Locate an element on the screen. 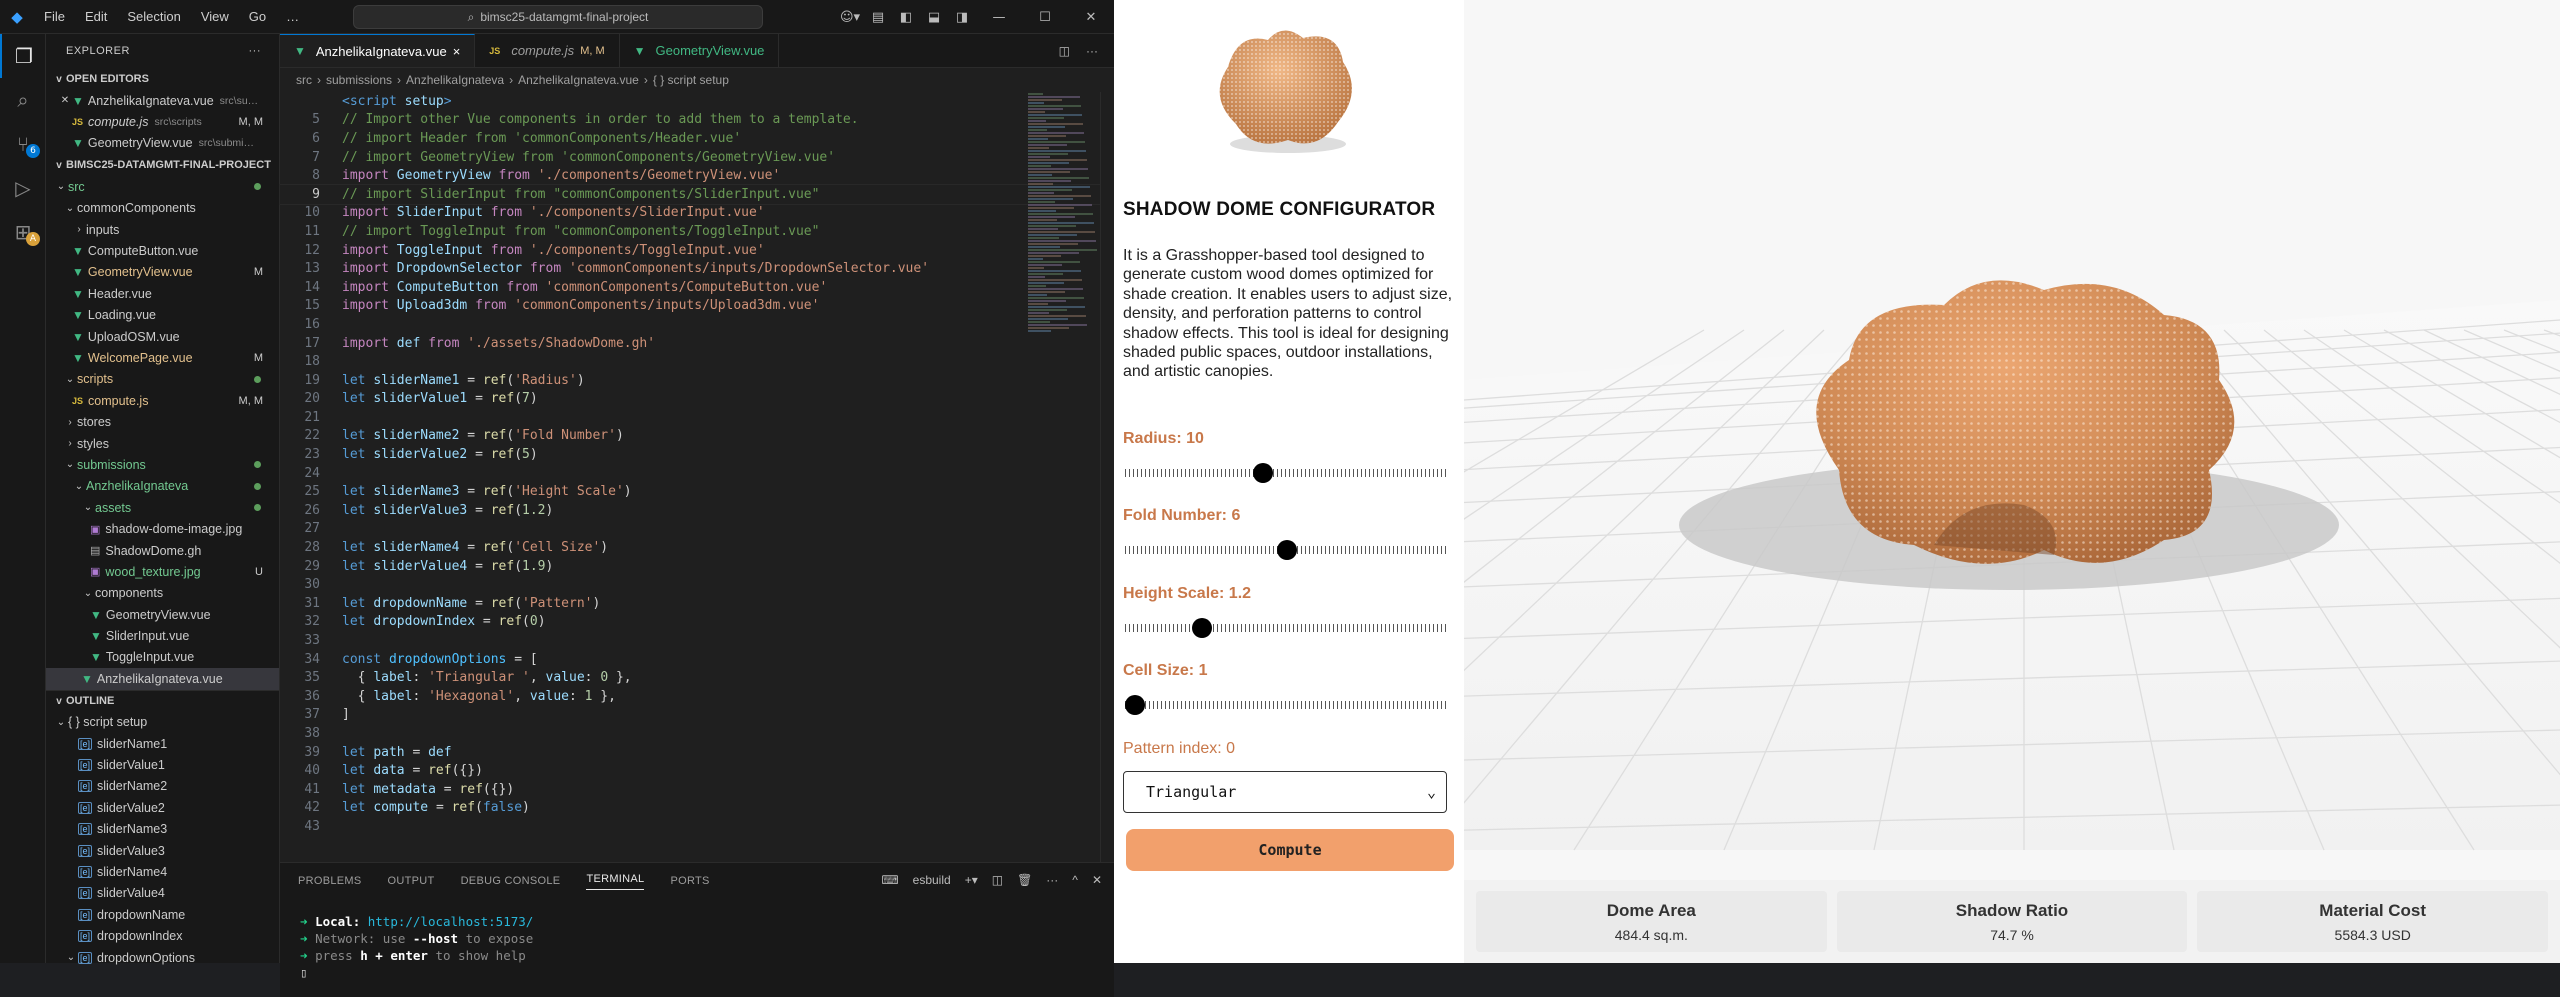 The height and width of the screenshot is (997, 2560). file-item: ▼ Loading.vue is located at coordinates (162, 315).